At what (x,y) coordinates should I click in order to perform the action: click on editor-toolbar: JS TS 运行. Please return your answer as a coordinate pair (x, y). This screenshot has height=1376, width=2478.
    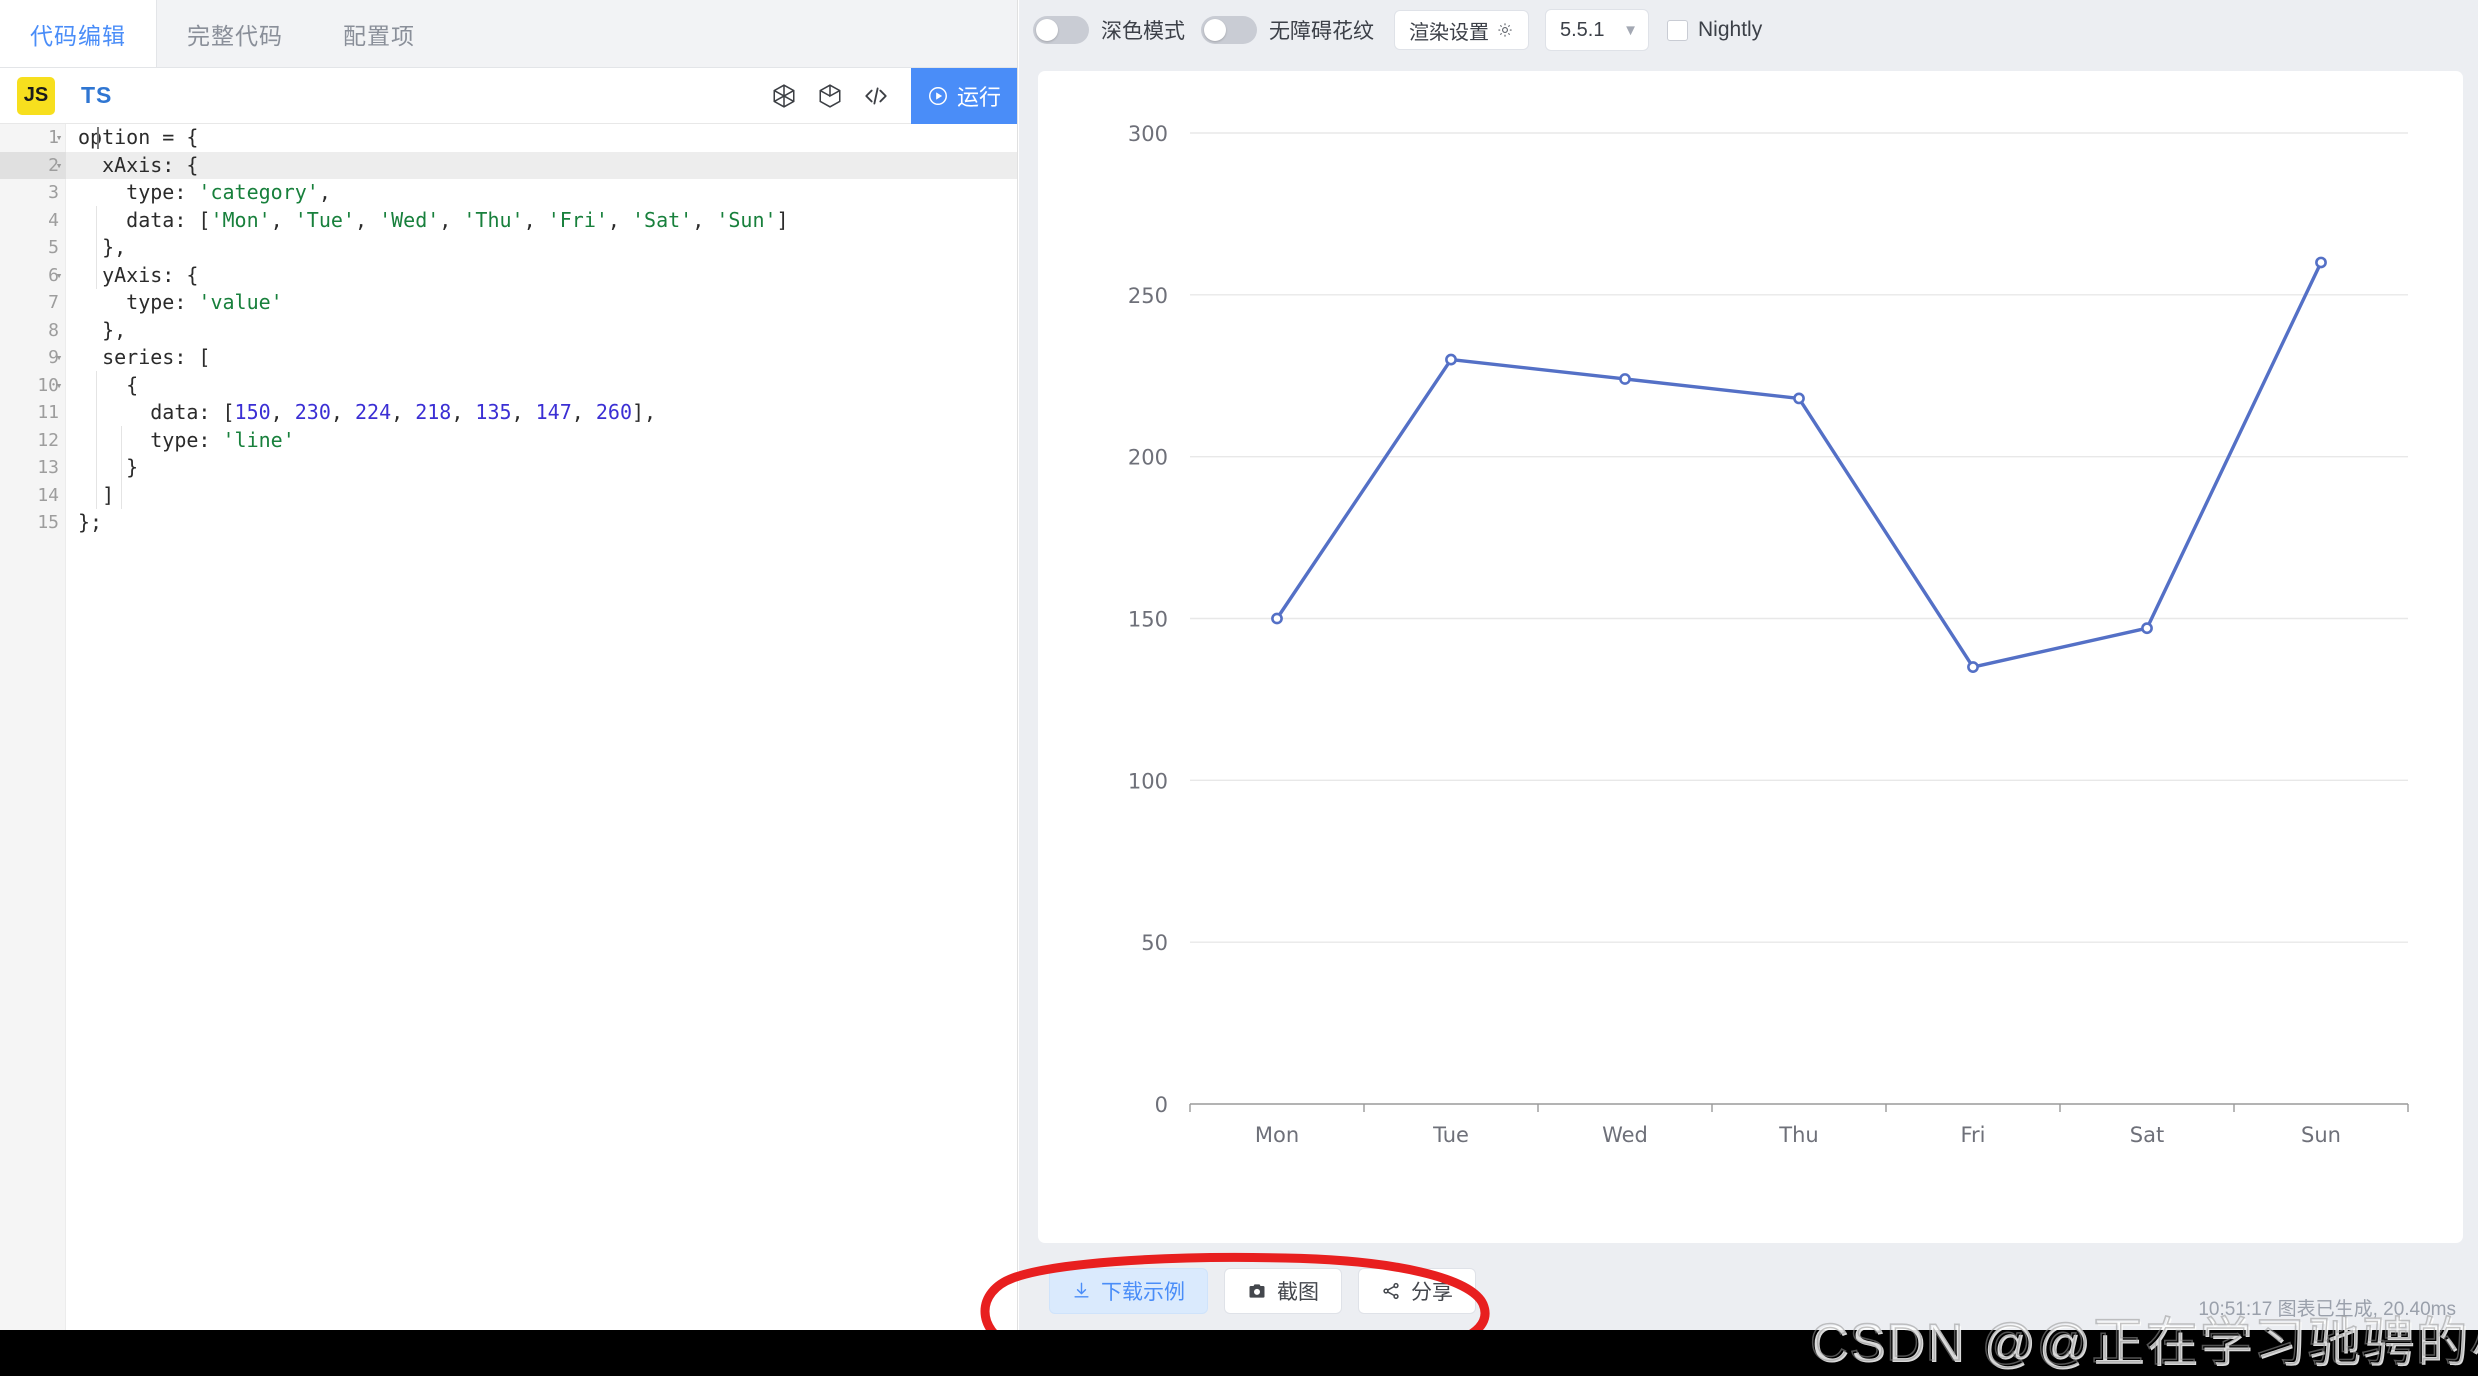
    Looking at the image, I should click on (508, 95).